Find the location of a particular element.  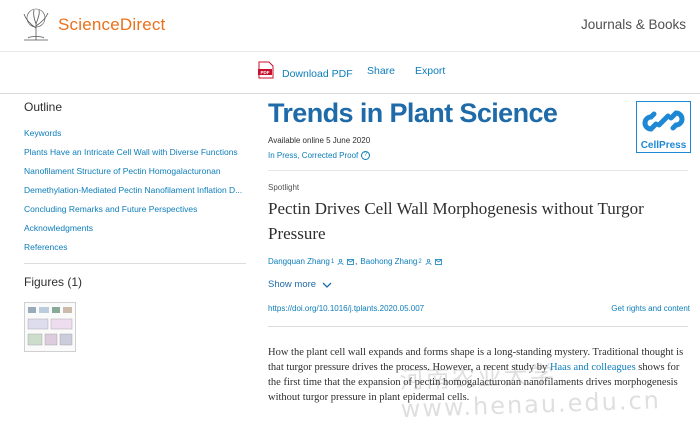

article-type-label: Spotlight is located at coordinates (284, 187).